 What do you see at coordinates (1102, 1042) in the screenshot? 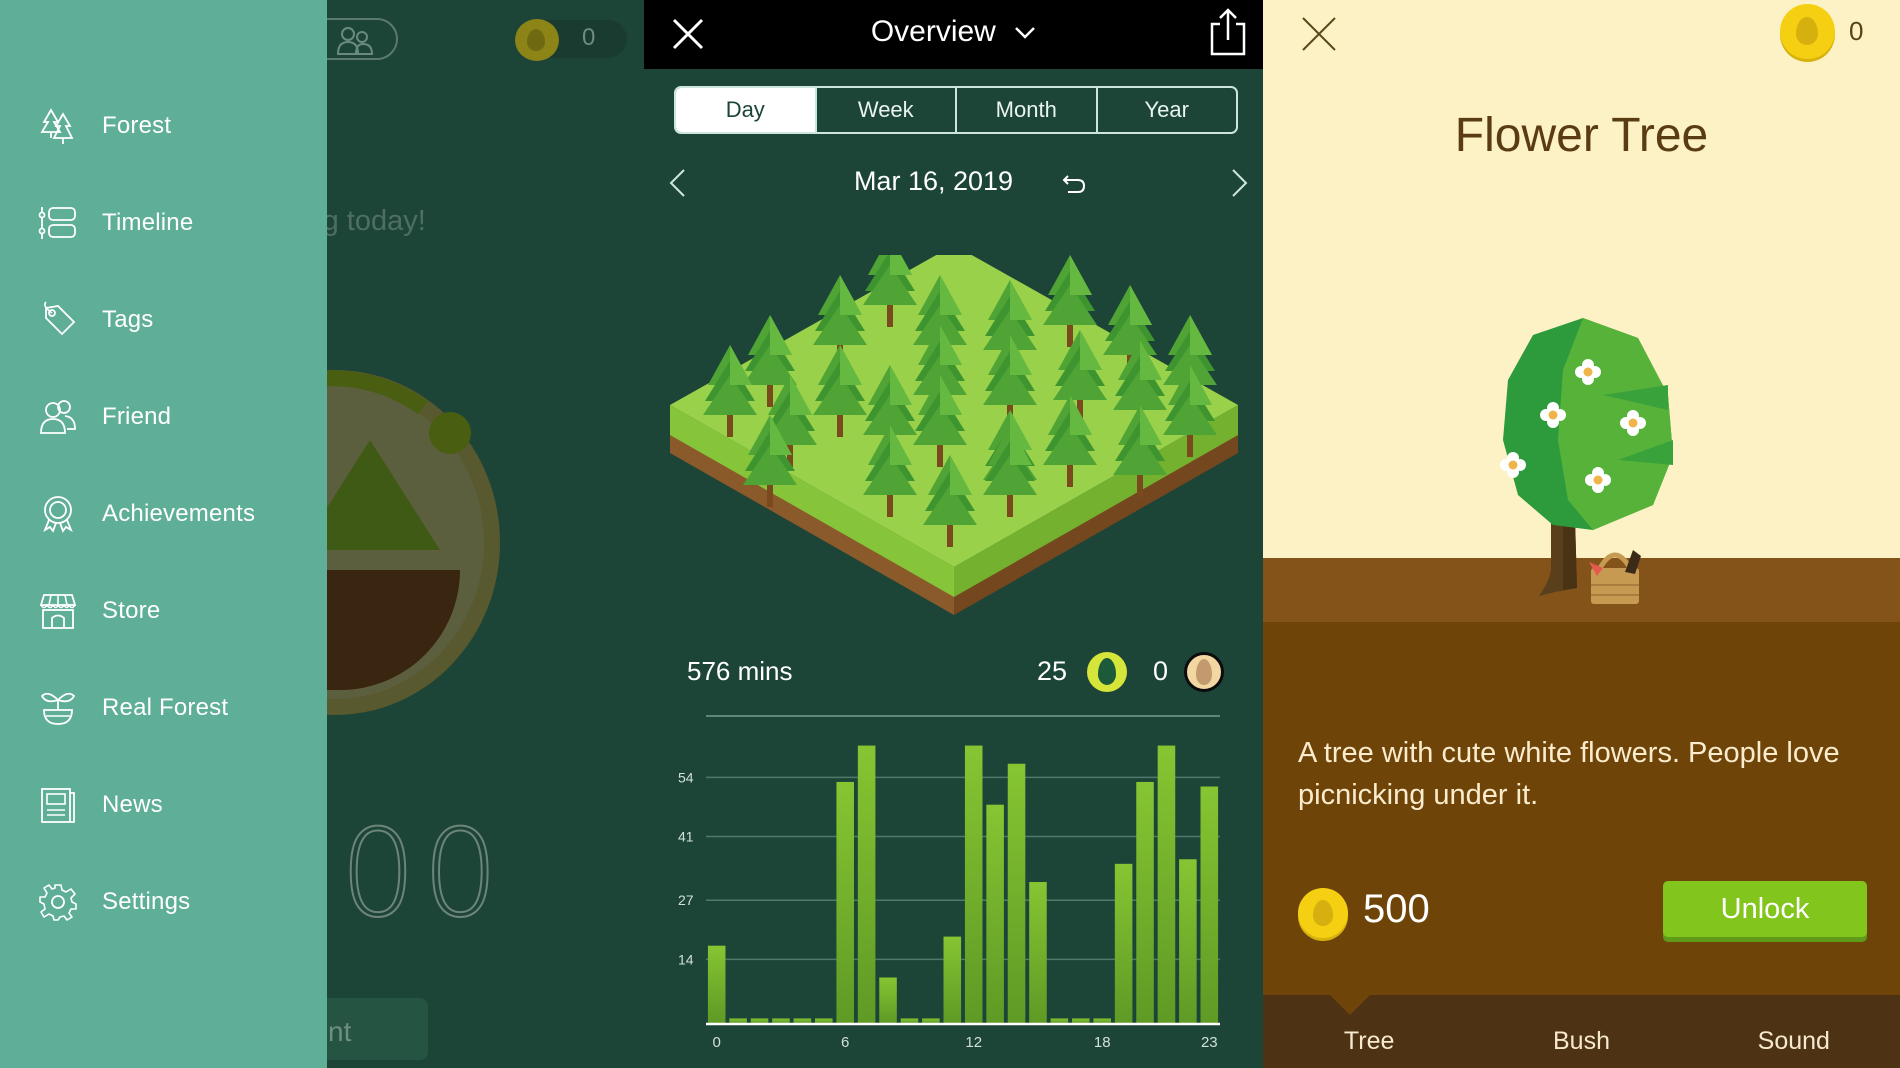
I see `x-tick-label: 18` at bounding box center [1102, 1042].